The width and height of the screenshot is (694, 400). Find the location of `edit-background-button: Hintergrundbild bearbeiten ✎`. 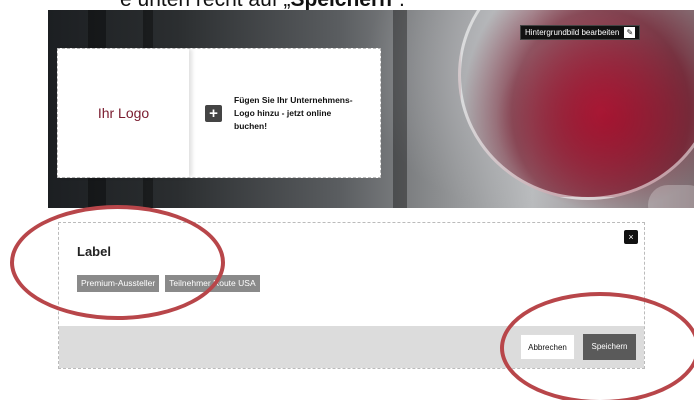

edit-background-button: Hintergrundbild bearbeiten ✎ is located at coordinates (580, 32).